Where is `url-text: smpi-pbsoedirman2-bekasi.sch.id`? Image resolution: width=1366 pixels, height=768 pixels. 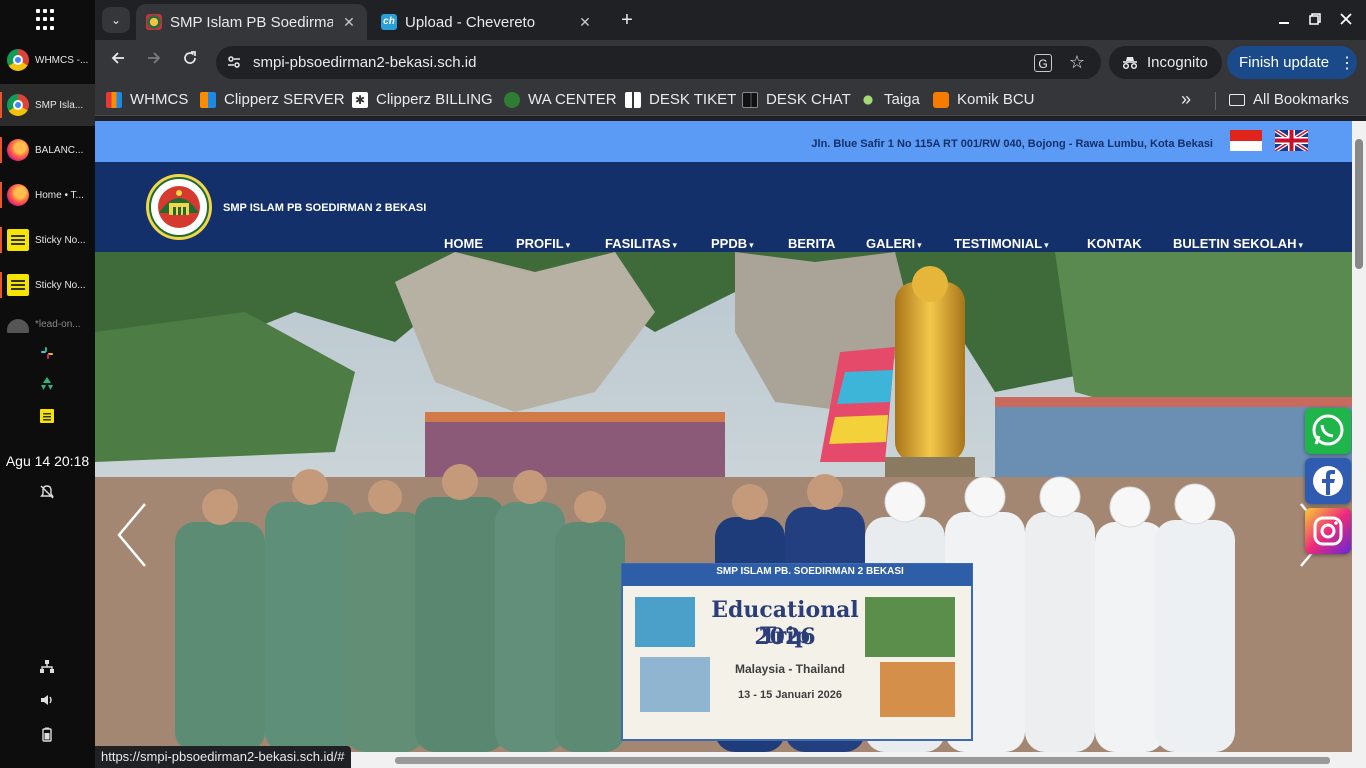 url-text: smpi-pbsoedirman2-bekasi.sch.id is located at coordinates (364, 62).